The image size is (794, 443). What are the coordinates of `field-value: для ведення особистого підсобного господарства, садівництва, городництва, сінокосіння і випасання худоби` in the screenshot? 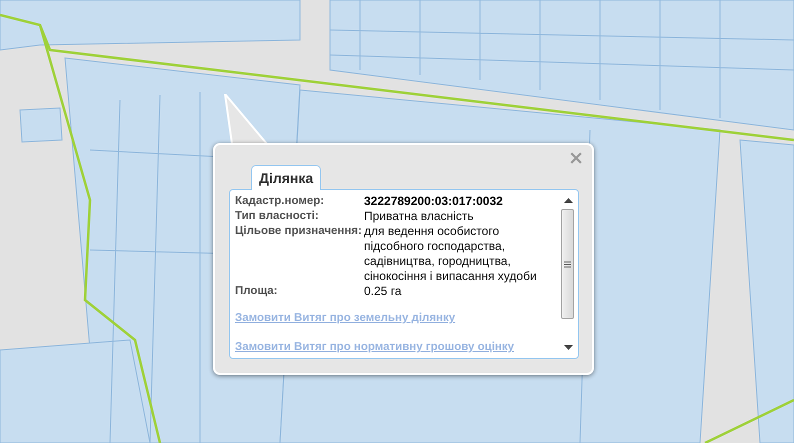 It's located at (451, 254).